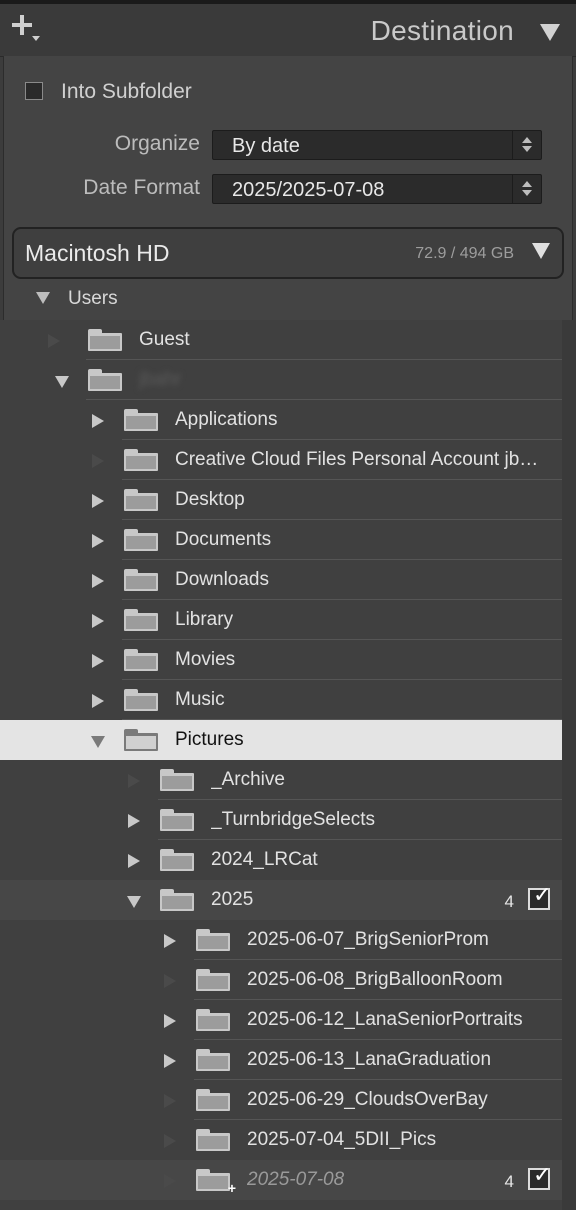  I want to click on folder-name: _TurnbridgeSelects, so click(293, 819).